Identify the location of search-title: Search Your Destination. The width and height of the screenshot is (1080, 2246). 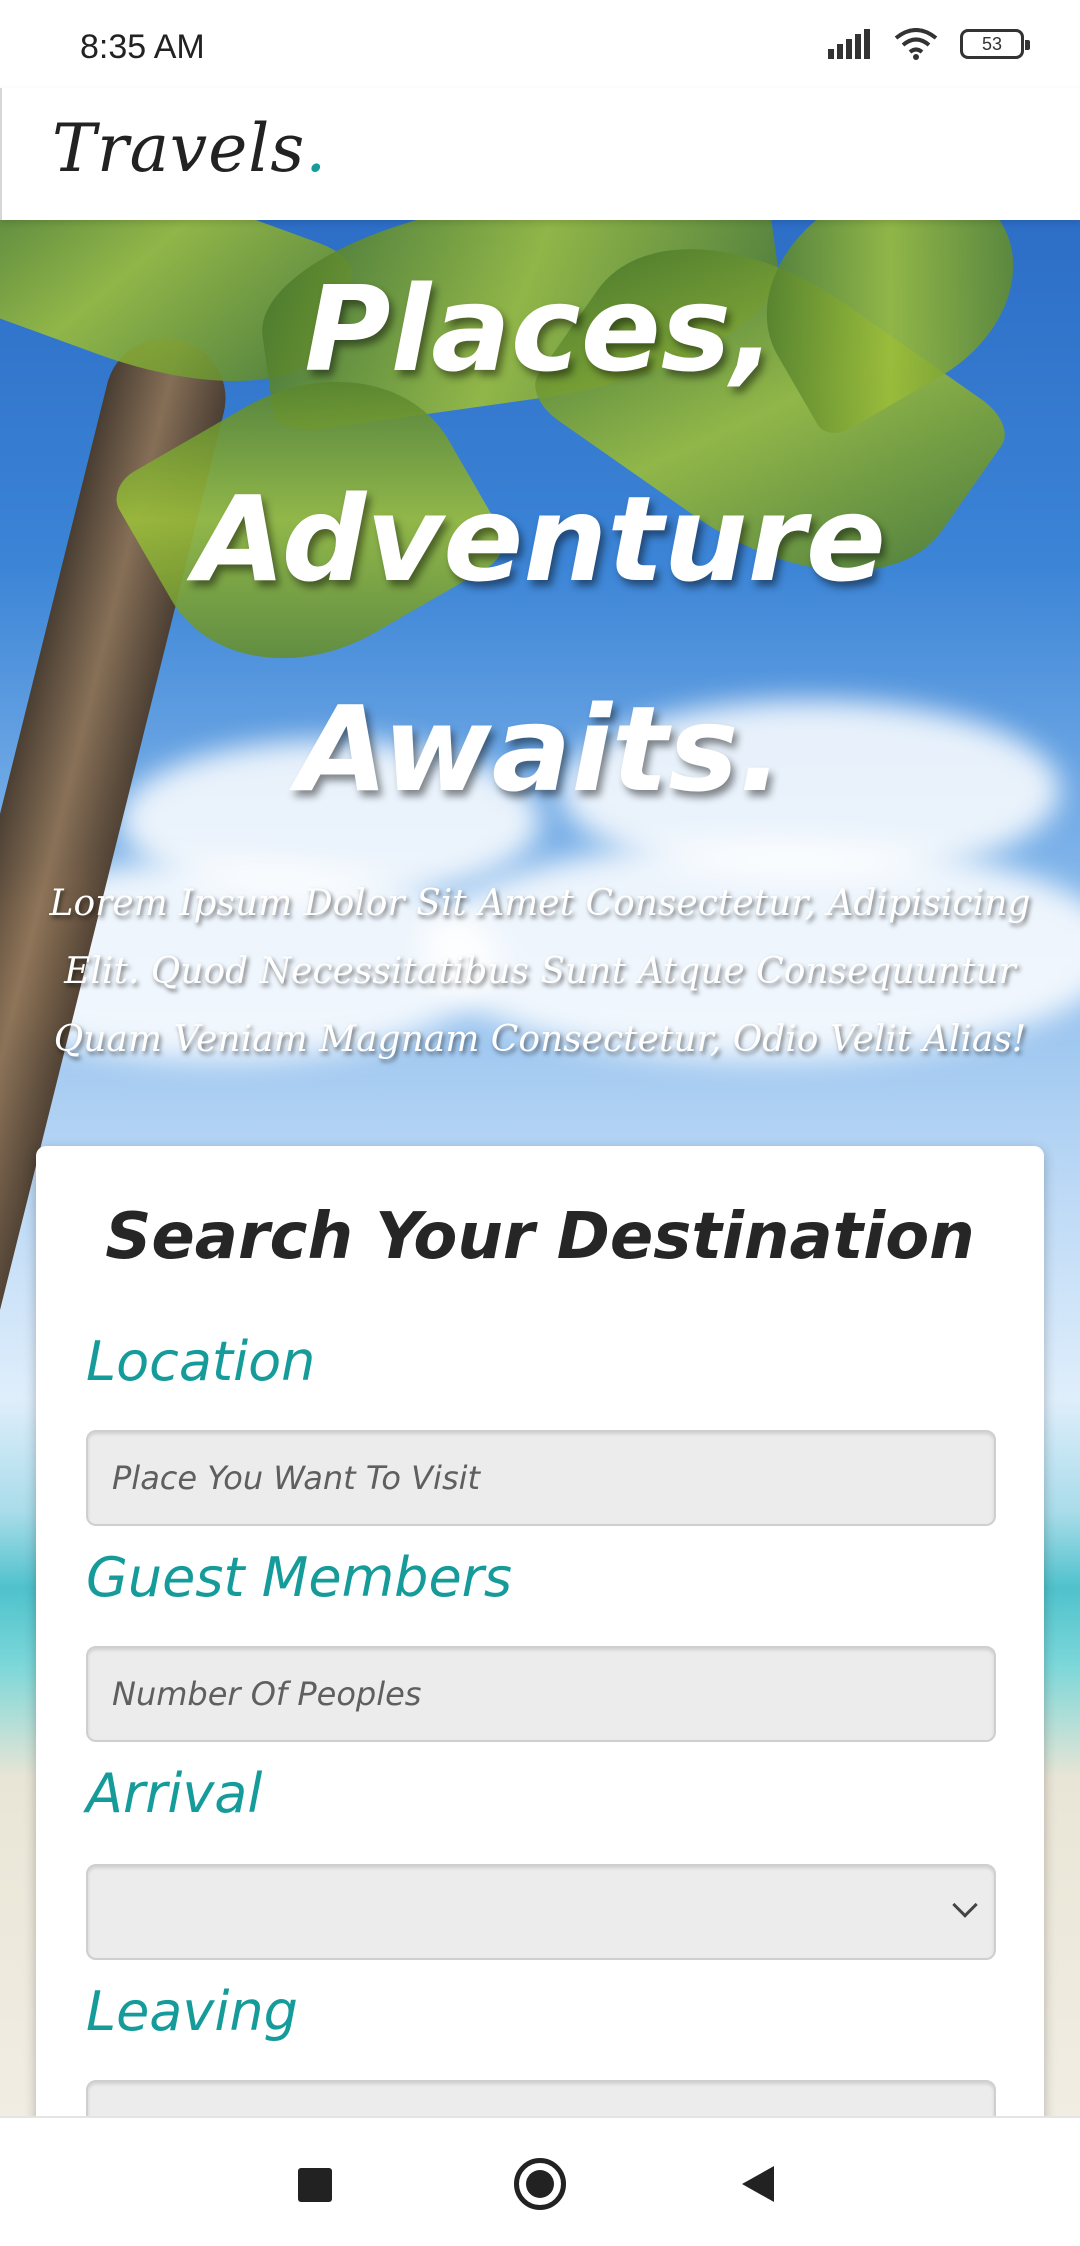
(540, 1237).